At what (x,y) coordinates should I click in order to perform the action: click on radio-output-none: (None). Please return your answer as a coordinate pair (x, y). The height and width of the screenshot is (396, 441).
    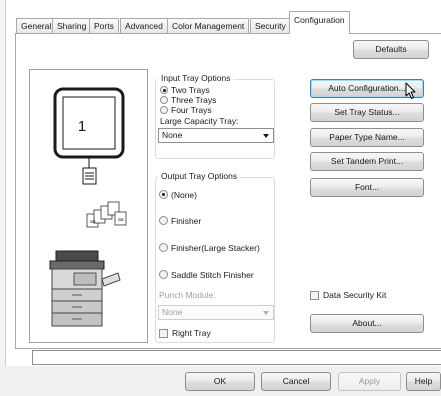
    Looking at the image, I should click on (178, 195).